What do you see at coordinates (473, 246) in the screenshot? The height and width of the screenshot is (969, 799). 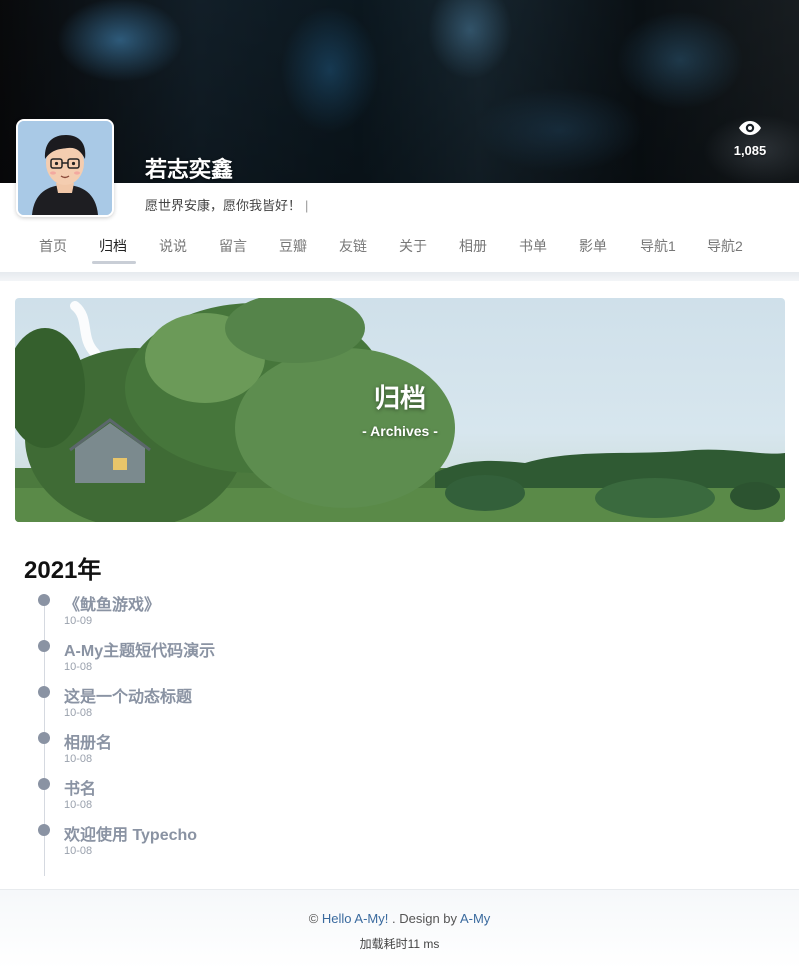 I see `nav-item-album: 相册` at bounding box center [473, 246].